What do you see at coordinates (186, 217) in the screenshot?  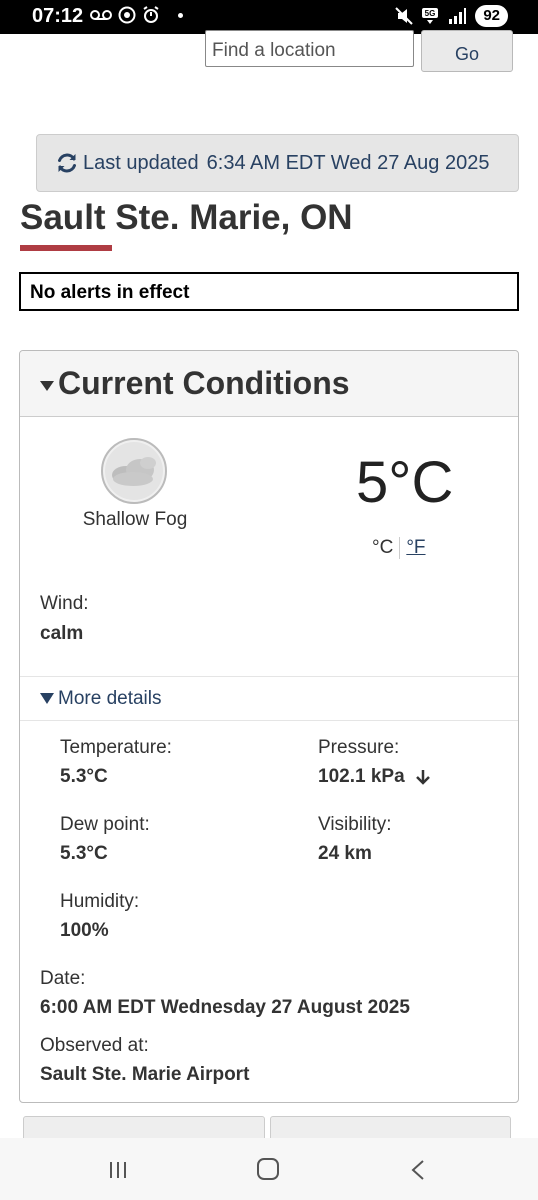 I see `page-title: Sault Ste. Marie, ON` at bounding box center [186, 217].